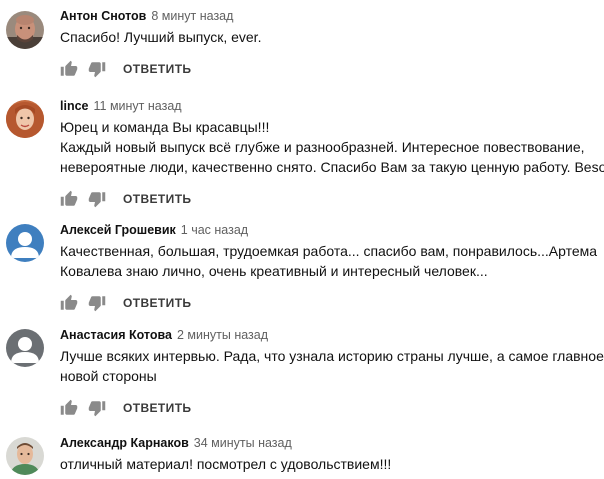 The height and width of the screenshot is (479, 604). Describe the element at coordinates (161, 37) in the screenshot. I see `comment-text-line: Спасибо! Лучший выпуск, ever.` at that location.